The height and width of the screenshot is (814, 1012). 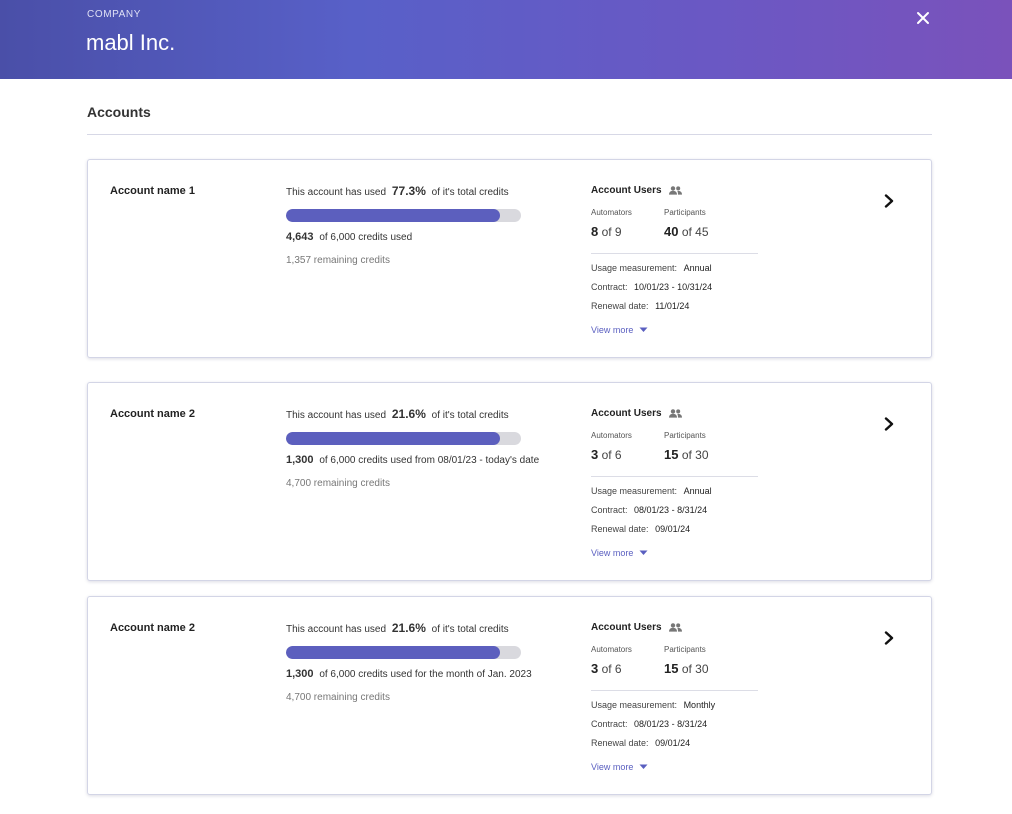 What do you see at coordinates (672, 306) in the screenshot?
I see `renewal-value: 11/01/24` at bounding box center [672, 306].